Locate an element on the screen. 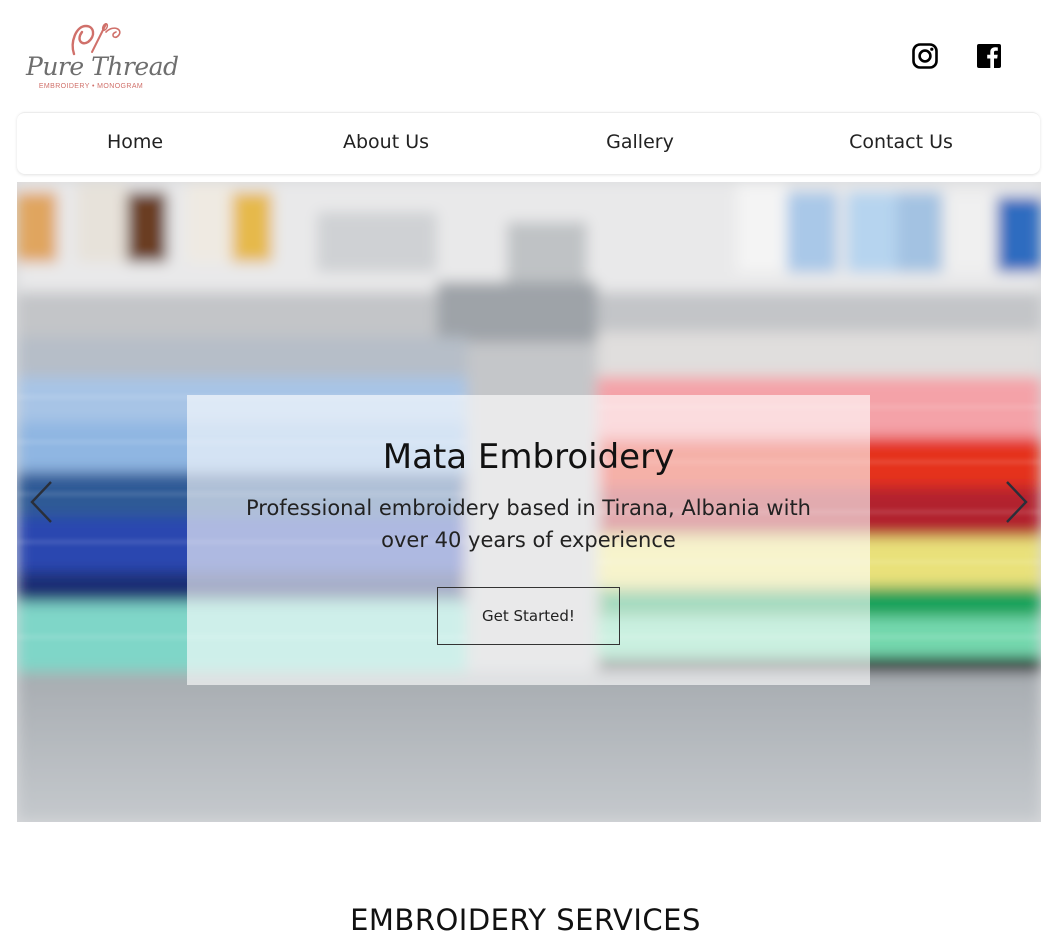 Image resolution: width=1051 pixels, height=941 pixels. carousel-prev-button is located at coordinates (41, 502).